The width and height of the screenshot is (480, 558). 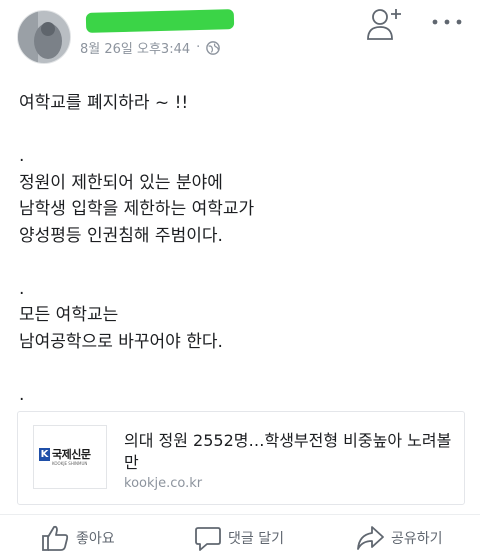 I want to click on publisher-logo-text: 국제신문, so click(x=71, y=454).